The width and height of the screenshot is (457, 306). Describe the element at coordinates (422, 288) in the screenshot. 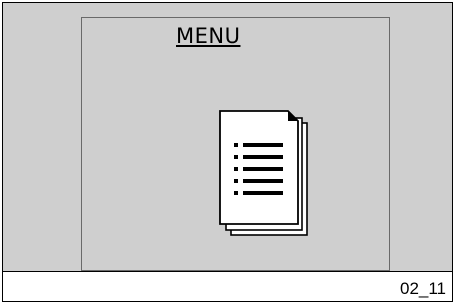

I see `figure-code: 02_11` at that location.